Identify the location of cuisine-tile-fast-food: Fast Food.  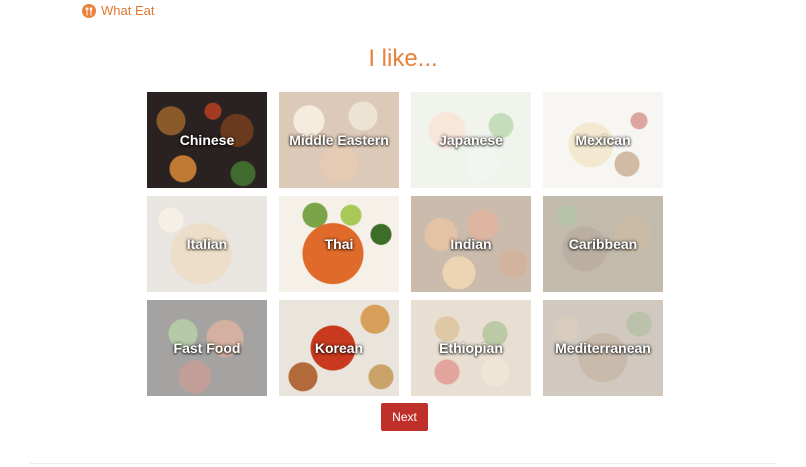
(207, 348).